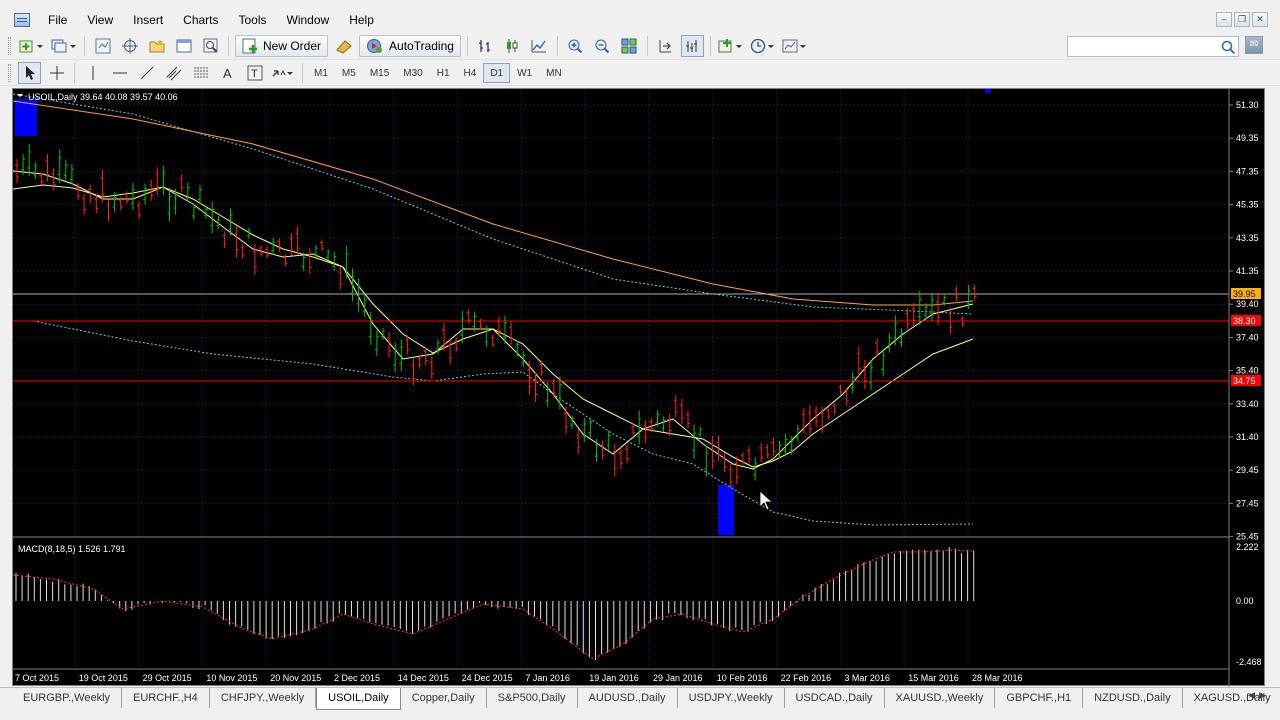  I want to click on date-tick-label: 19 Jan 2016, so click(614, 678).